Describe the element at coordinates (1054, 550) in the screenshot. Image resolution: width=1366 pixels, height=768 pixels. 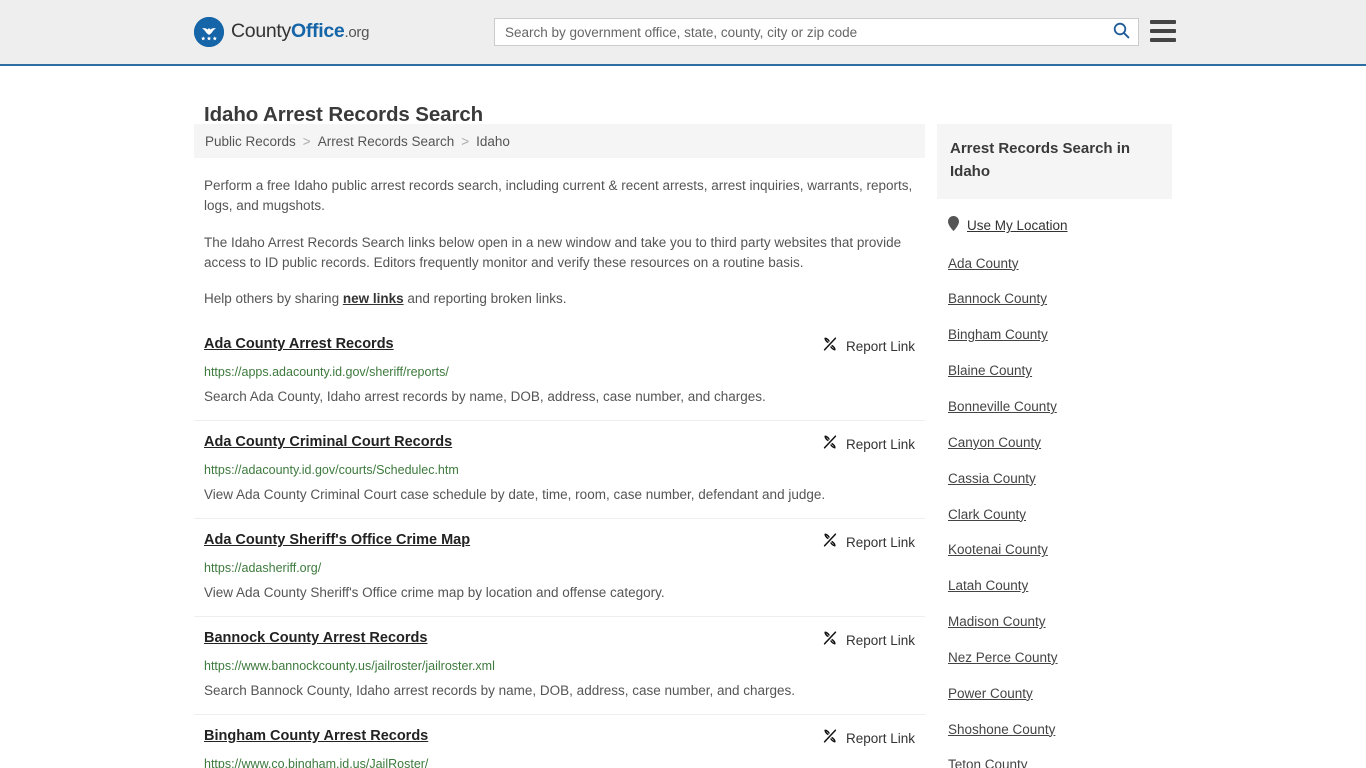
I see `county-link: Kootenai County` at that location.